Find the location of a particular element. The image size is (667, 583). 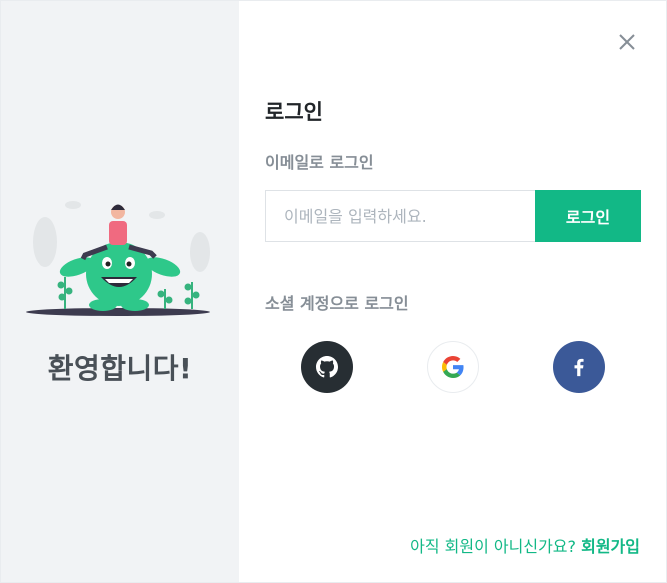

email-login-label: 이메일로 로그인 is located at coordinates (319, 162).